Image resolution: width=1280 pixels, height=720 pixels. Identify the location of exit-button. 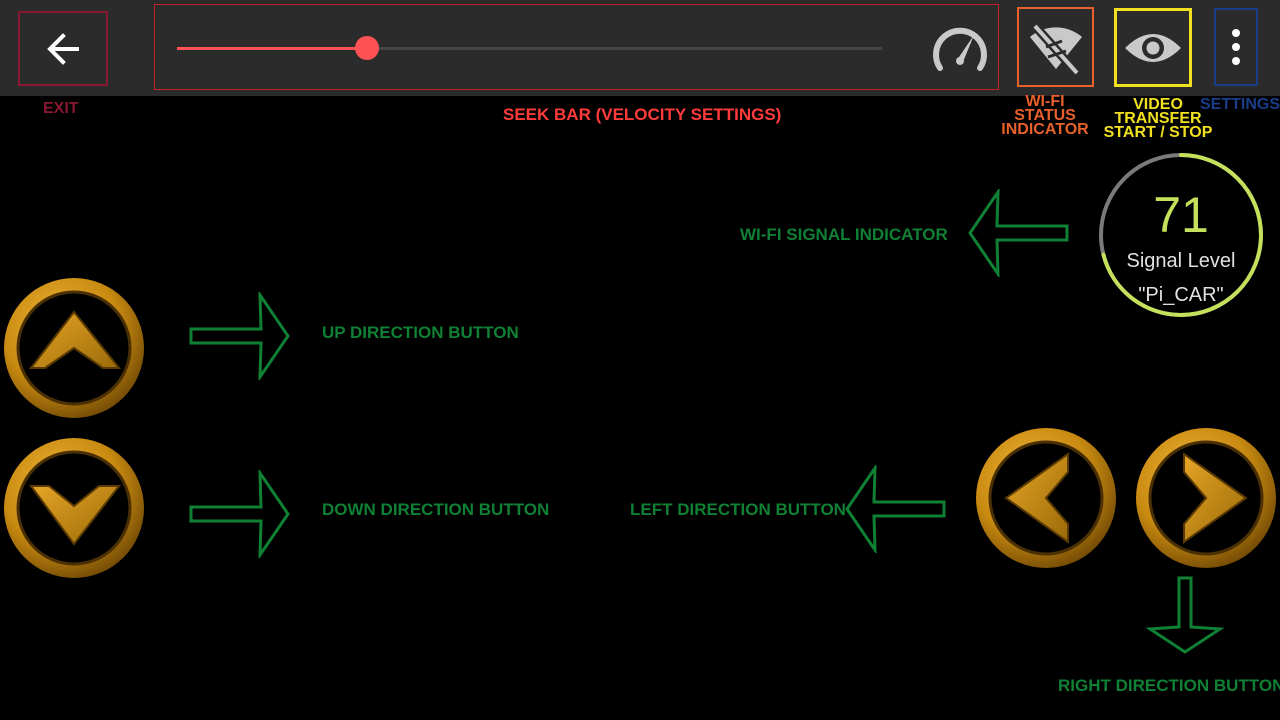
(63, 48).